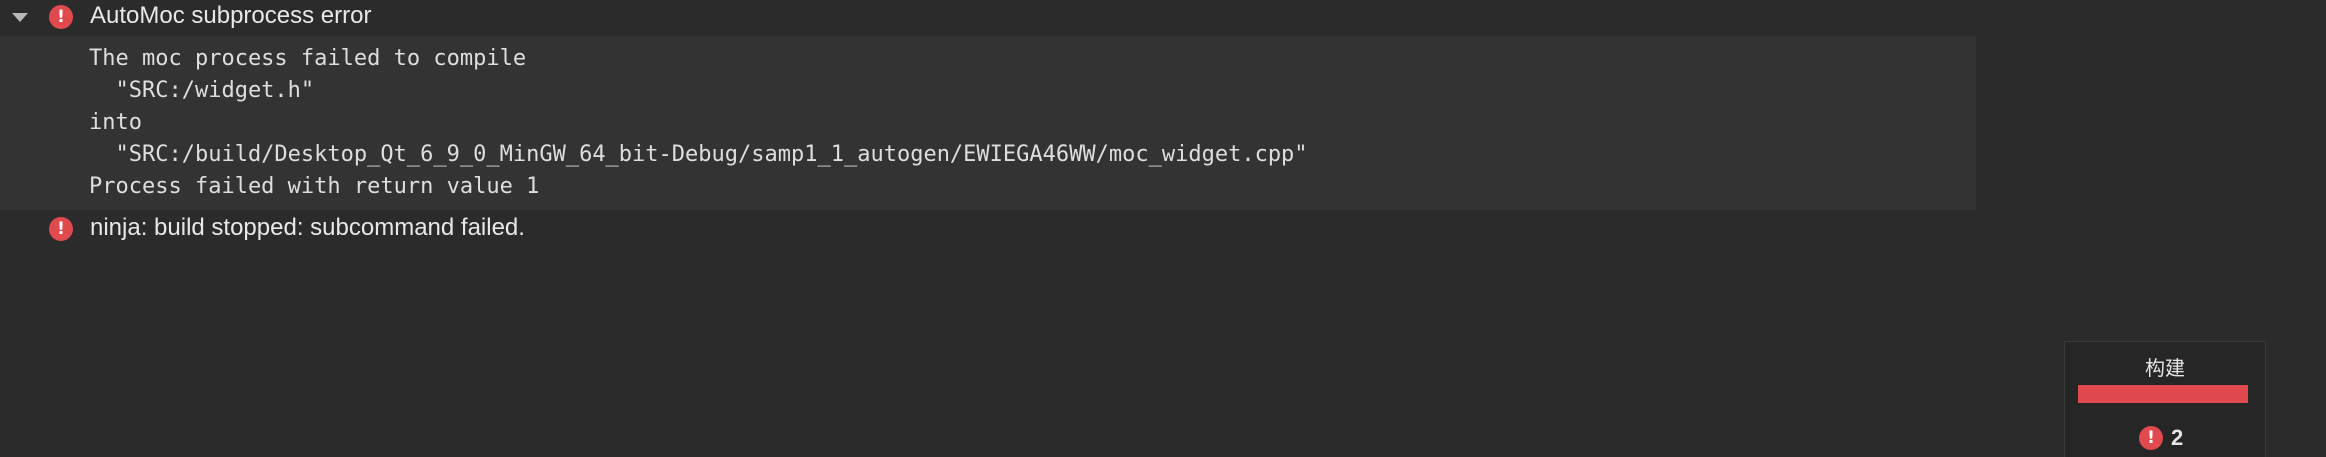 The height and width of the screenshot is (457, 2326). What do you see at coordinates (202, 90) in the screenshot?
I see `details-line: "SRC:/widget.h"` at bounding box center [202, 90].